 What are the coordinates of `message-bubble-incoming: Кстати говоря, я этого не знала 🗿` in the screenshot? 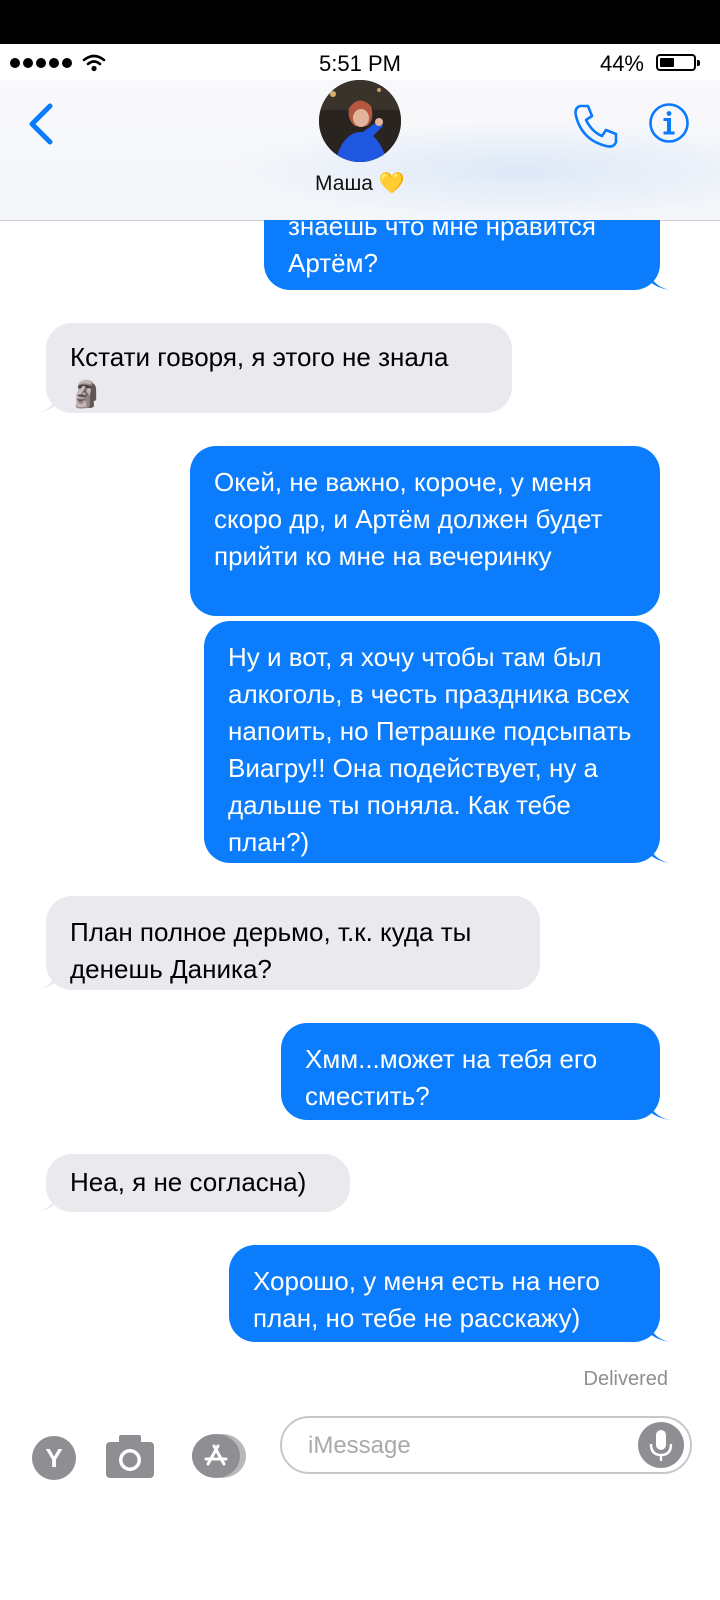 It's located at (274, 368).